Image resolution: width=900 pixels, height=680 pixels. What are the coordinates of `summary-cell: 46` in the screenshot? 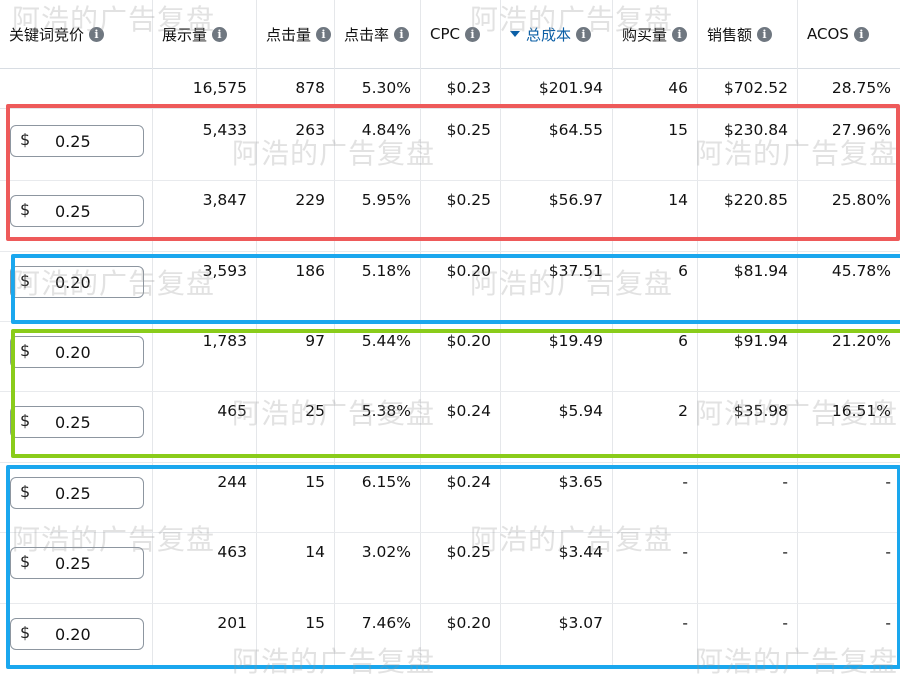 It's located at (678, 88).